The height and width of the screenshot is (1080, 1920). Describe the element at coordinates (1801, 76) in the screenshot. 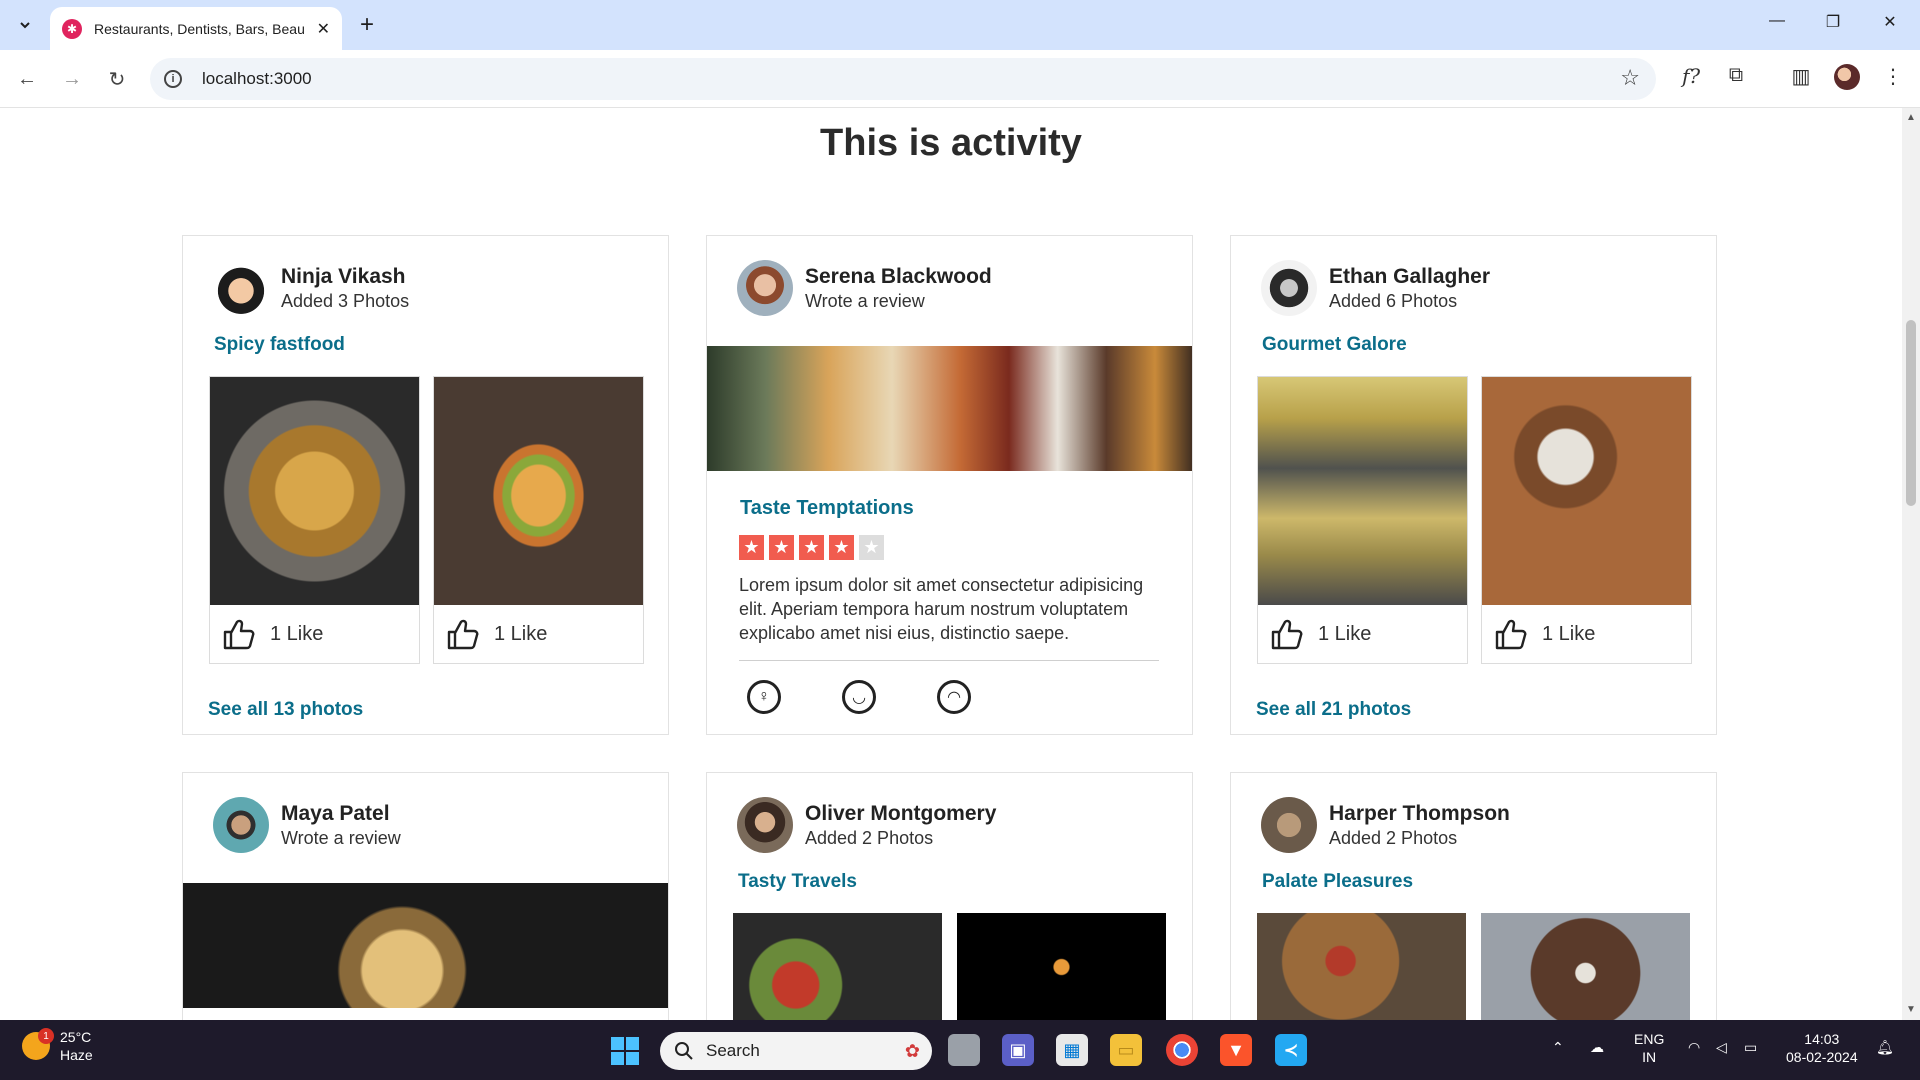

I see `side-panel-icon: ▥` at that location.